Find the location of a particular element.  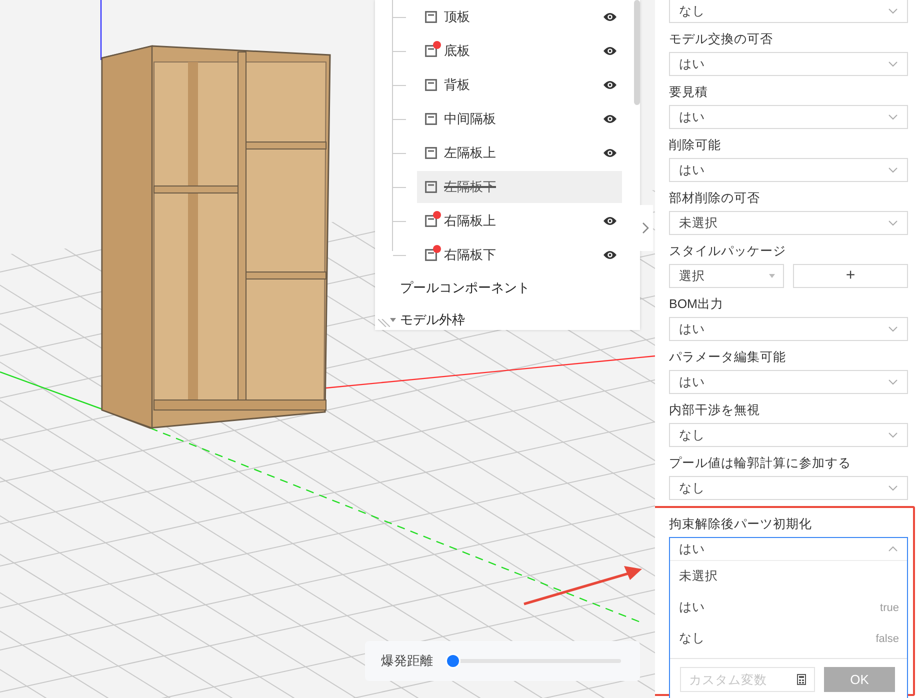

tree-item-label: 右隔板下 is located at coordinates (470, 255).